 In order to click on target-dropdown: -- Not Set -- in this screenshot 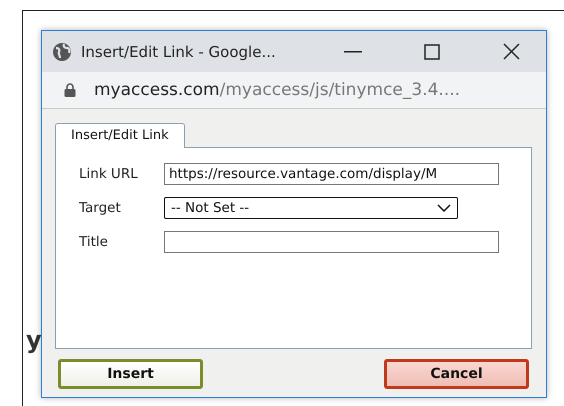, I will do `click(311, 208)`.